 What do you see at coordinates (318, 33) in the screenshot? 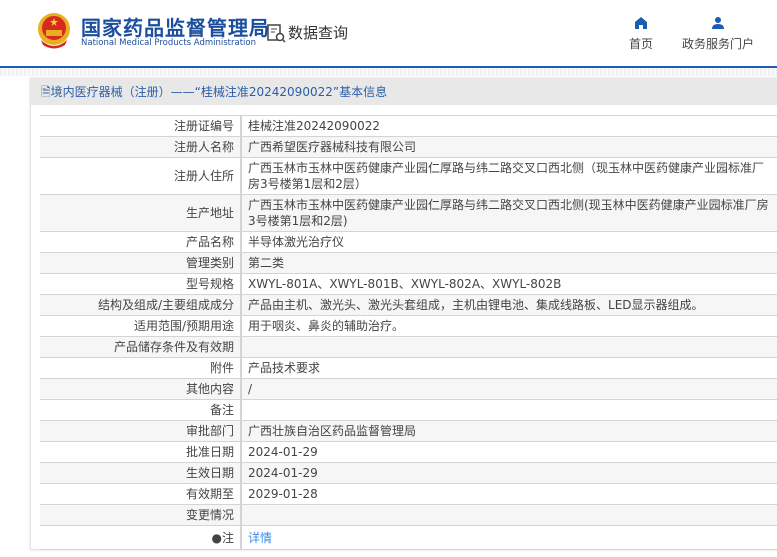
I see `data-query-label: 数据查询` at bounding box center [318, 33].